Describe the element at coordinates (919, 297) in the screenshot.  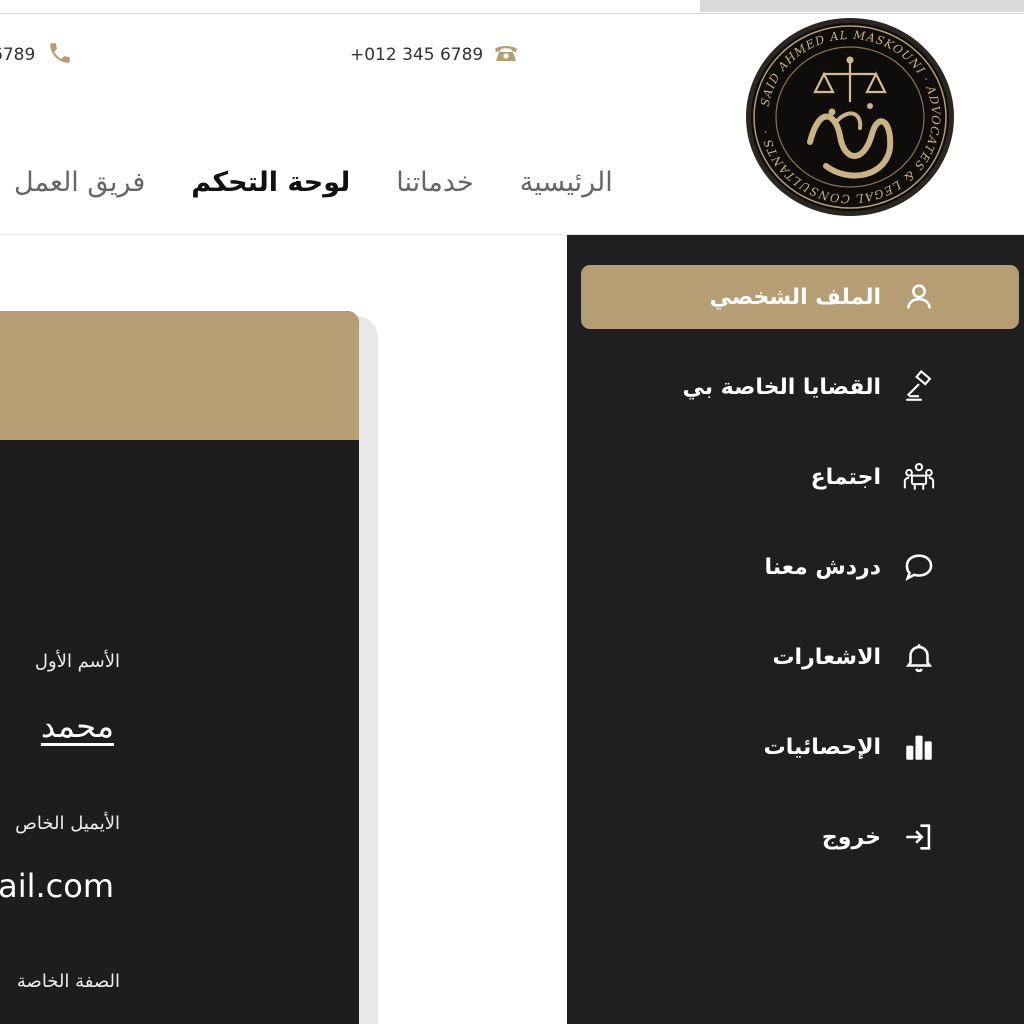
I see `user-icon` at that location.